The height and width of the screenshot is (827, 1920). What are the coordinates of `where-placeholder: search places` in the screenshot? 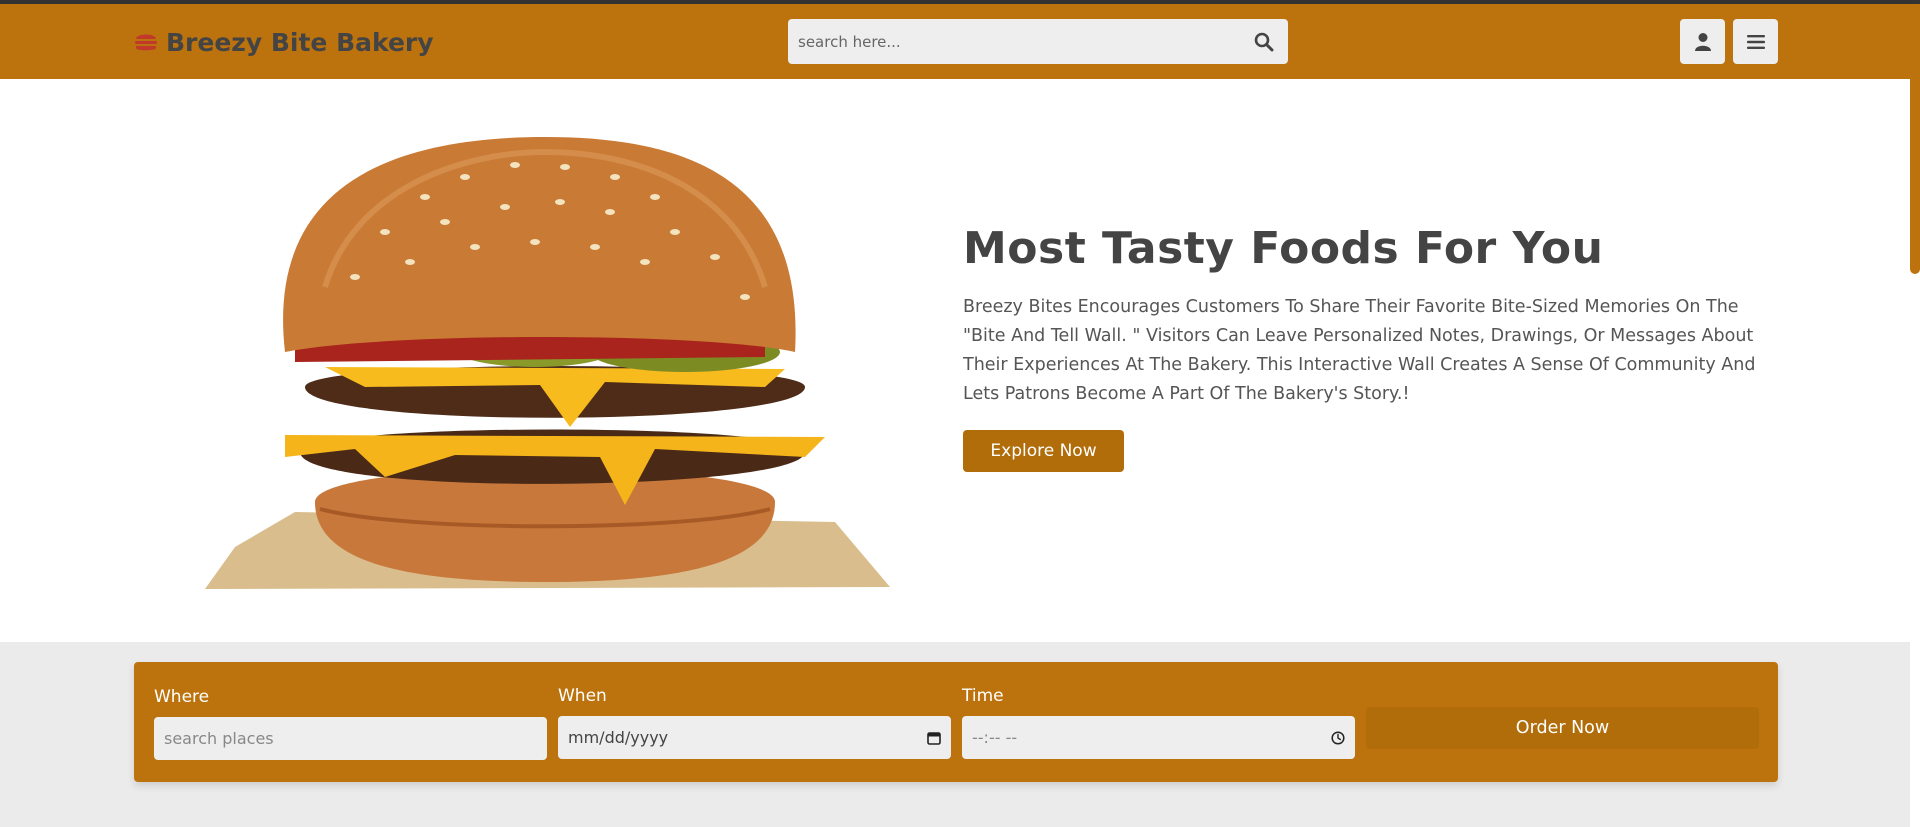 It's located at (219, 738).